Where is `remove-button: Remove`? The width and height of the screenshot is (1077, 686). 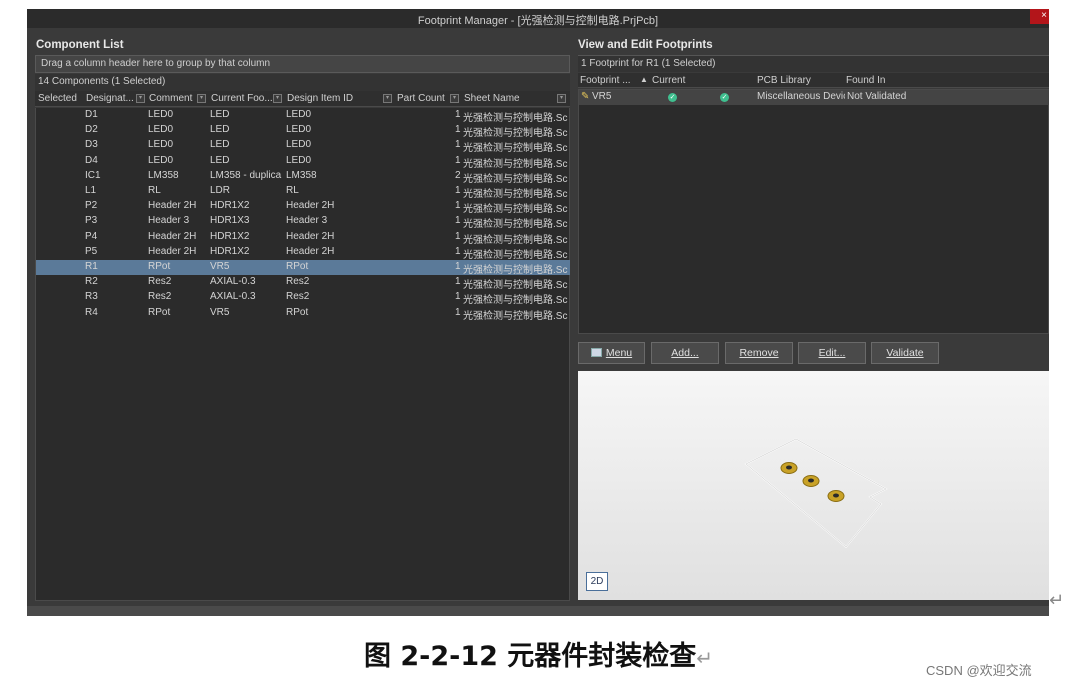
remove-button: Remove is located at coordinates (759, 353).